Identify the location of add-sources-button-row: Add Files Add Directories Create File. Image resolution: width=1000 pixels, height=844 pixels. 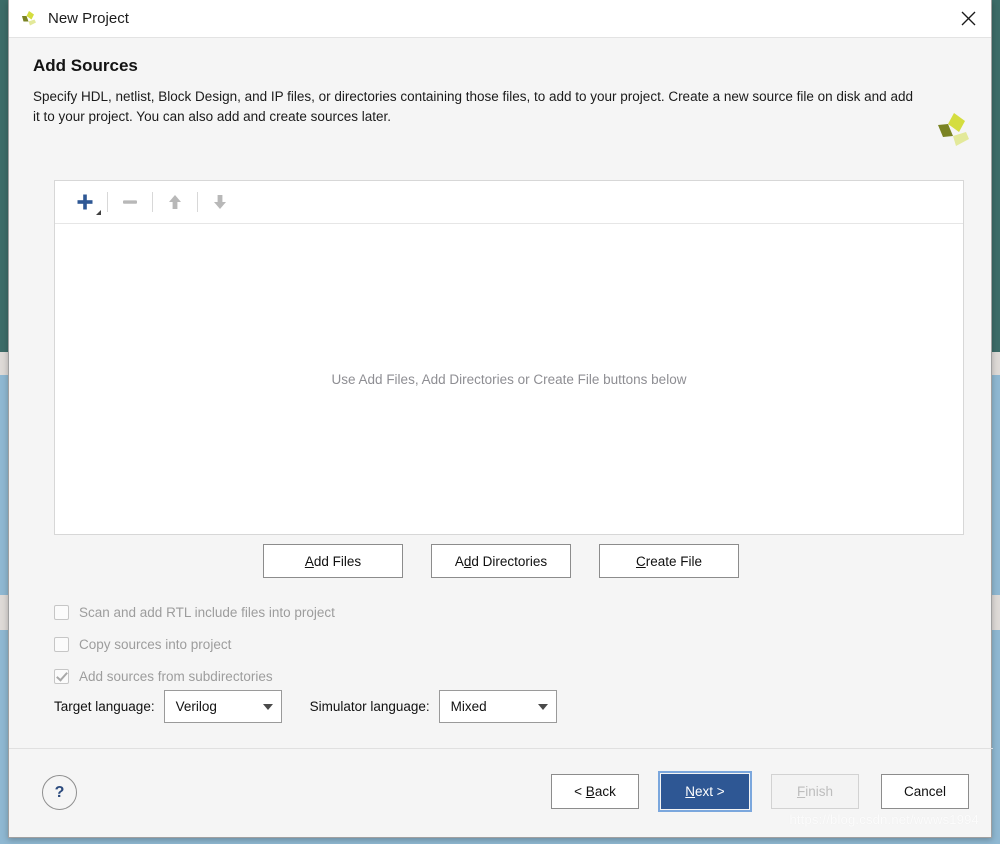
(501, 561).